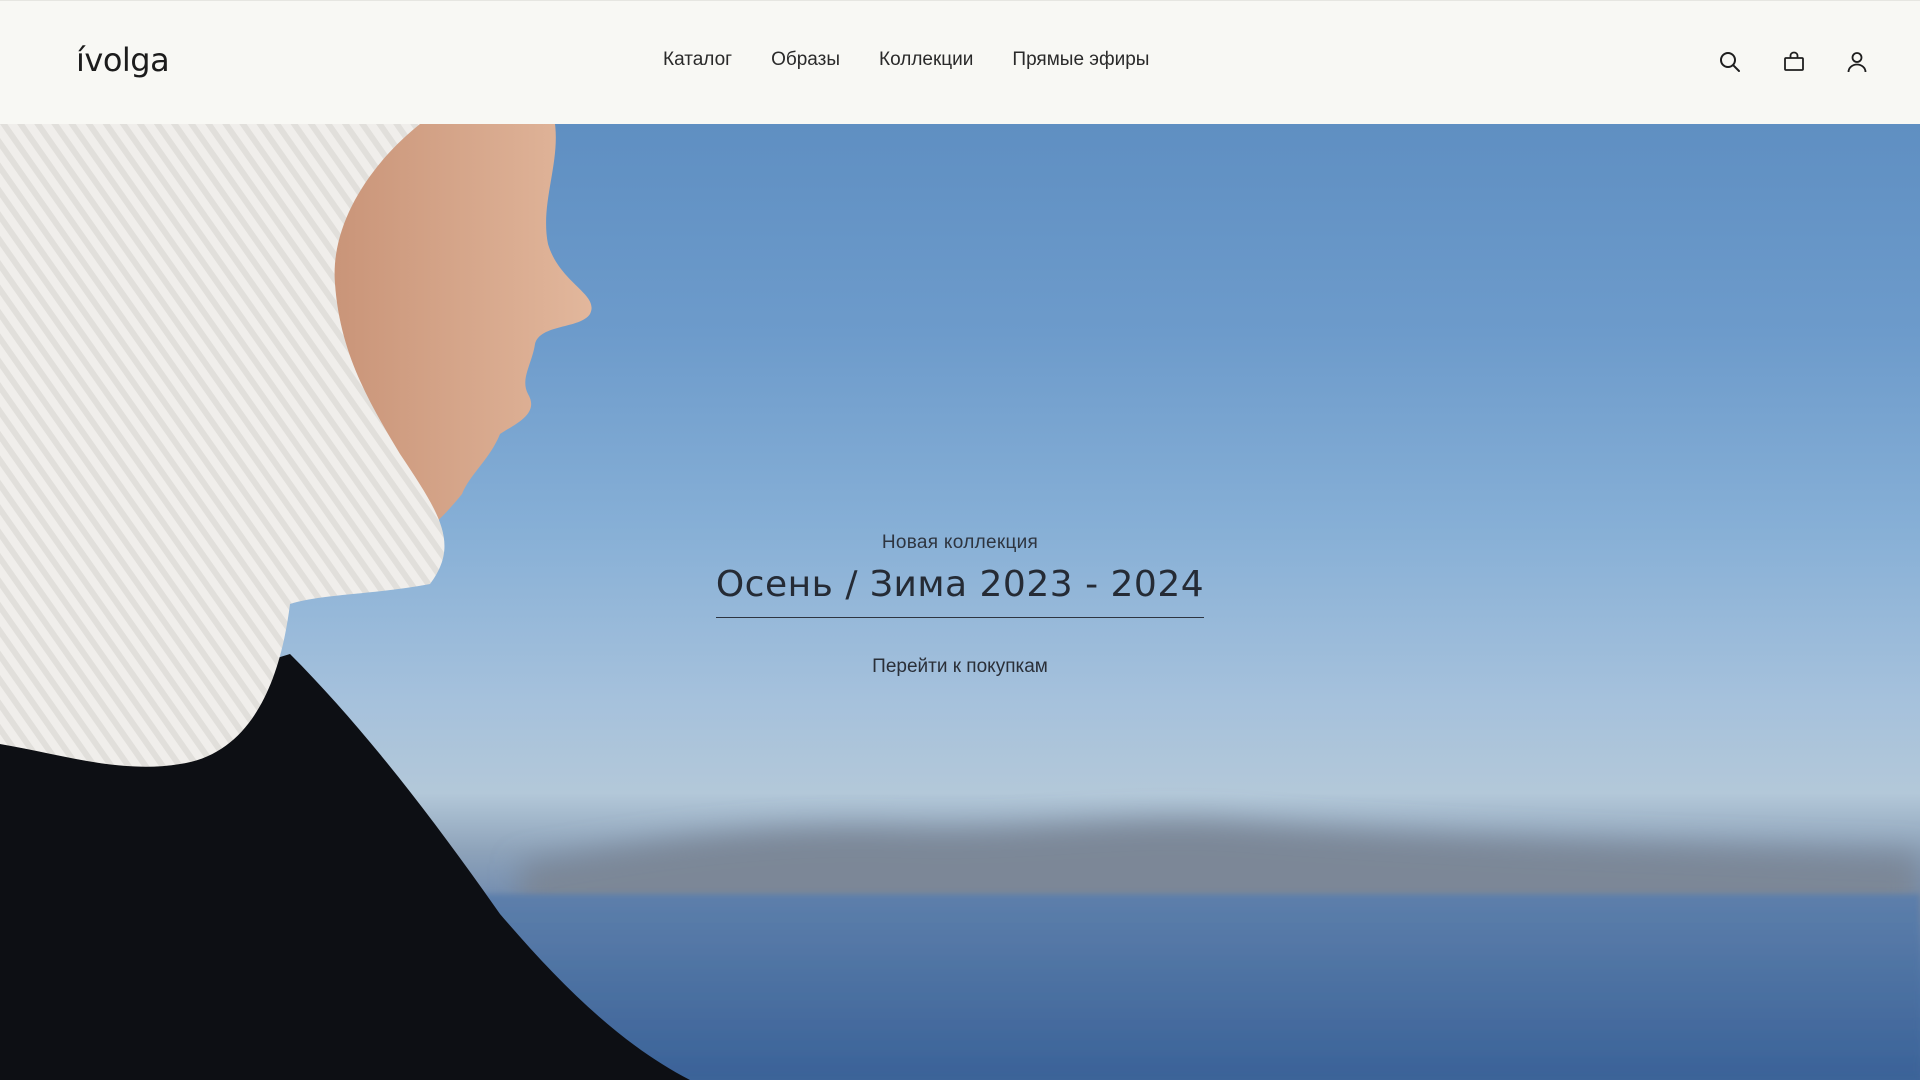 The image size is (1920, 1080). Describe the element at coordinates (926, 60) in the screenshot. I see `nav-item-collections: Коллекции` at that location.